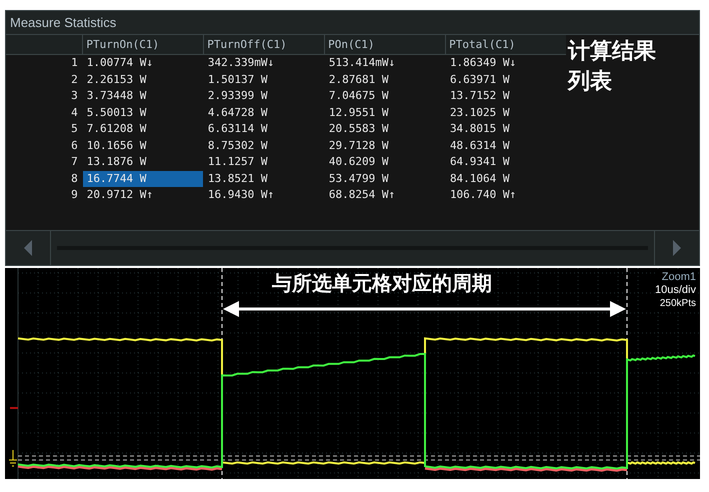 The image size is (709, 492). Describe the element at coordinates (264, 112) in the screenshot. I see `table-cell: 4.64728 W` at that location.